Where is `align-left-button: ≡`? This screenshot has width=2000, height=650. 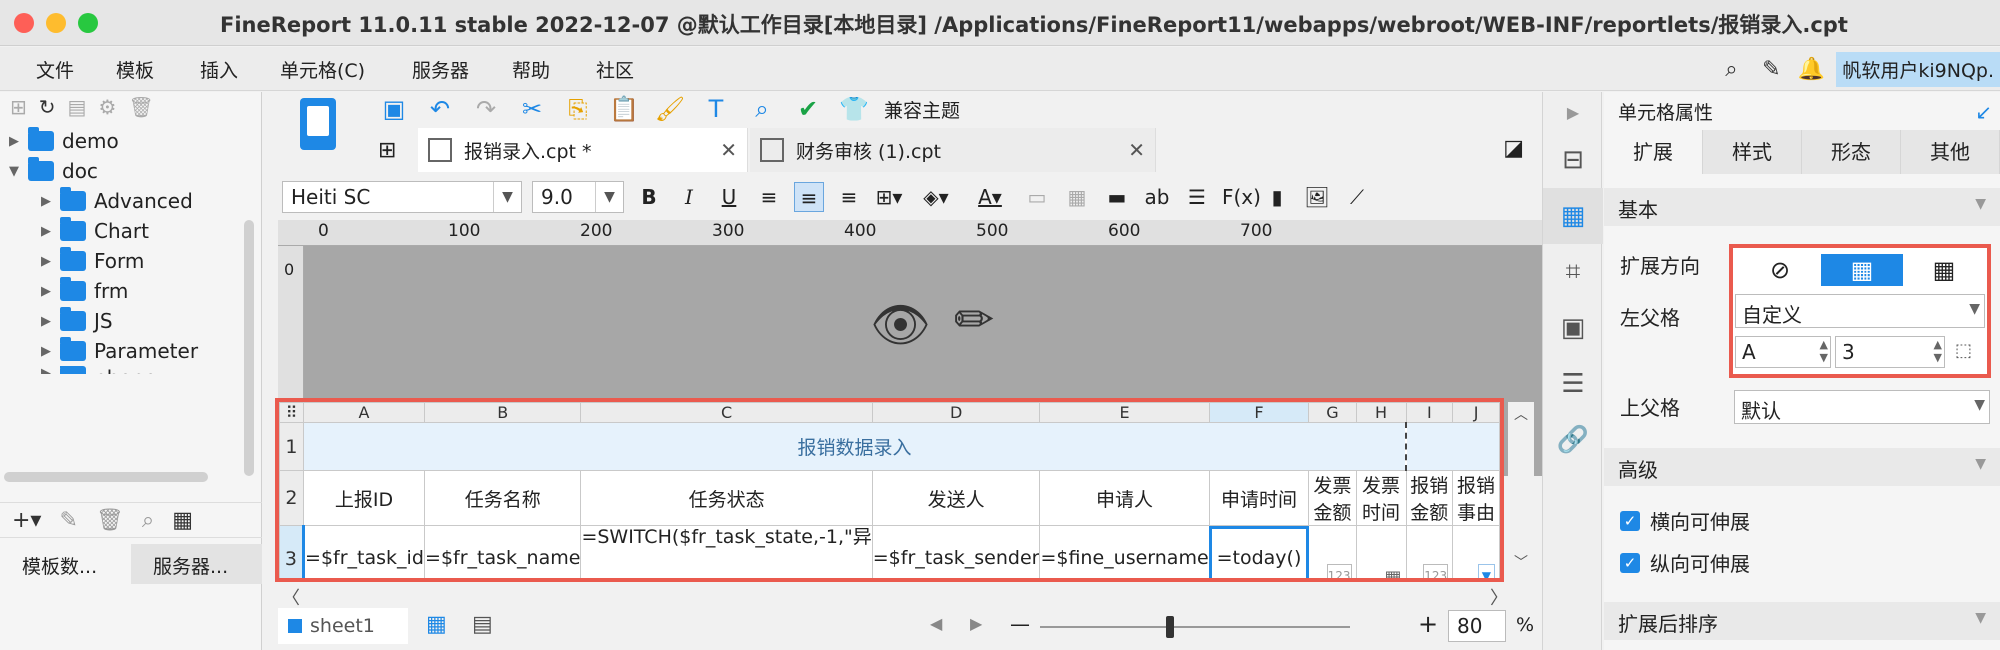 align-left-button: ≡ is located at coordinates (769, 197).